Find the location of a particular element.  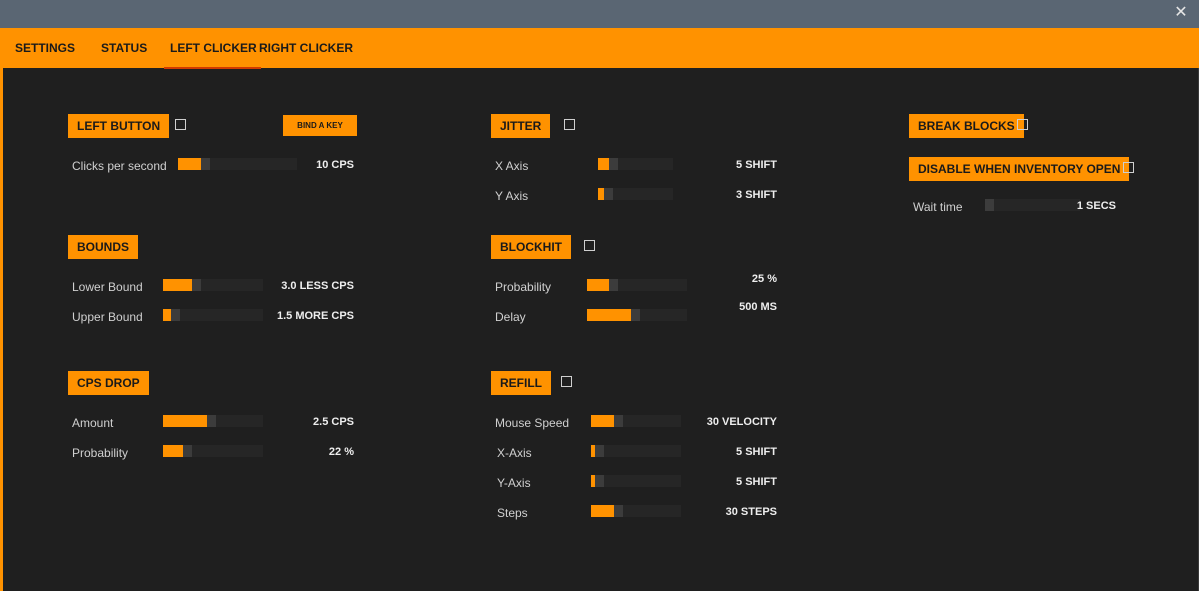

lower-bound-value: 3.0 LESS CPS is located at coordinates (317, 286).